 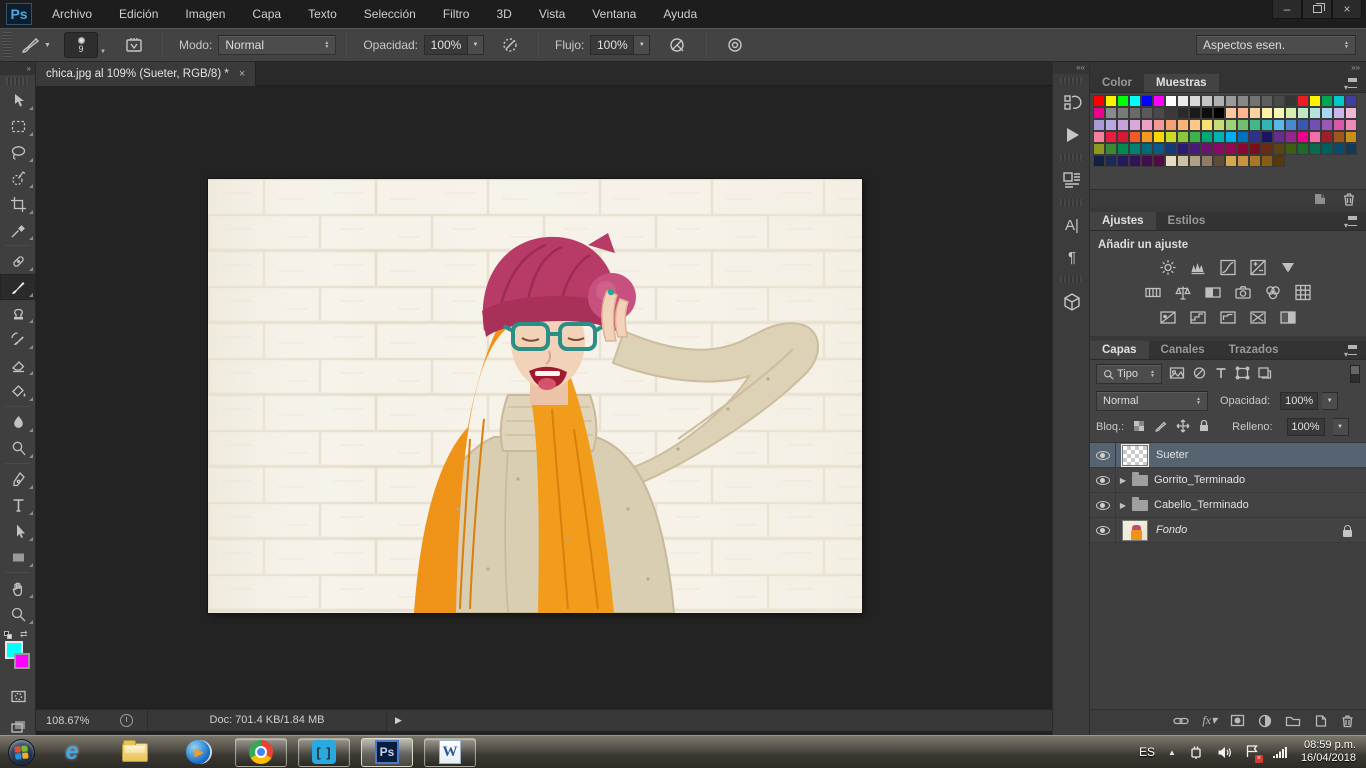 What do you see at coordinates (1123, 221) in the screenshot?
I see `tab-ajustes: Ajustes` at bounding box center [1123, 221].